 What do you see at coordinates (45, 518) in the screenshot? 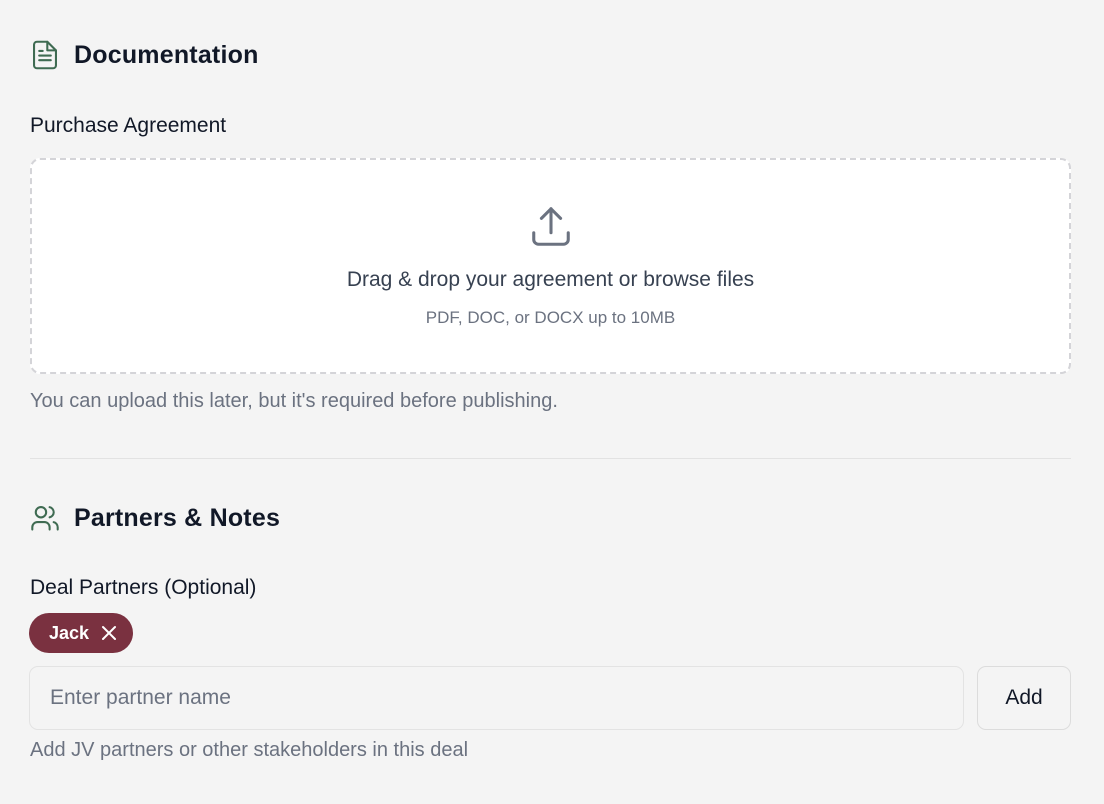
I see `users-icon` at bounding box center [45, 518].